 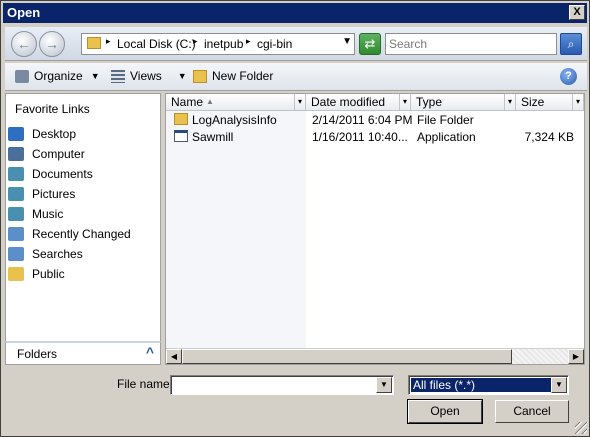 What do you see at coordinates (463, 102) in the screenshot?
I see `column-header-type: Type ▾` at bounding box center [463, 102].